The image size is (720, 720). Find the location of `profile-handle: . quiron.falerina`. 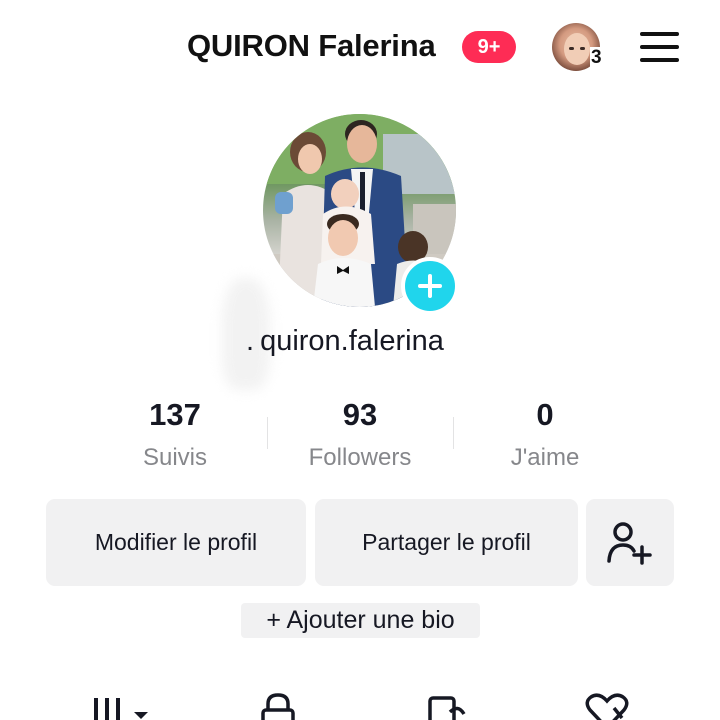

profile-handle: . quiron.falerina is located at coordinates (345, 341).